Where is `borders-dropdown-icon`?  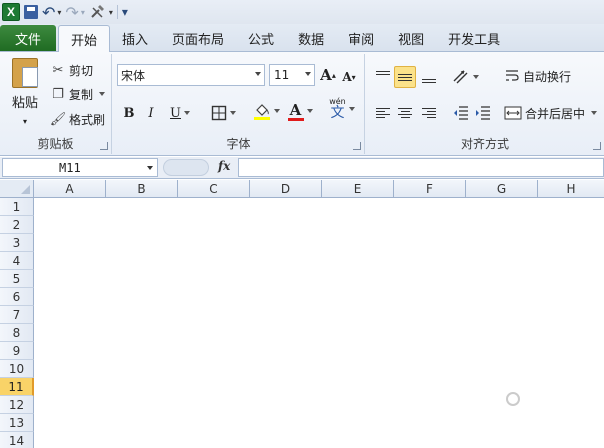
borders-dropdown-icon is located at coordinates (232, 113).